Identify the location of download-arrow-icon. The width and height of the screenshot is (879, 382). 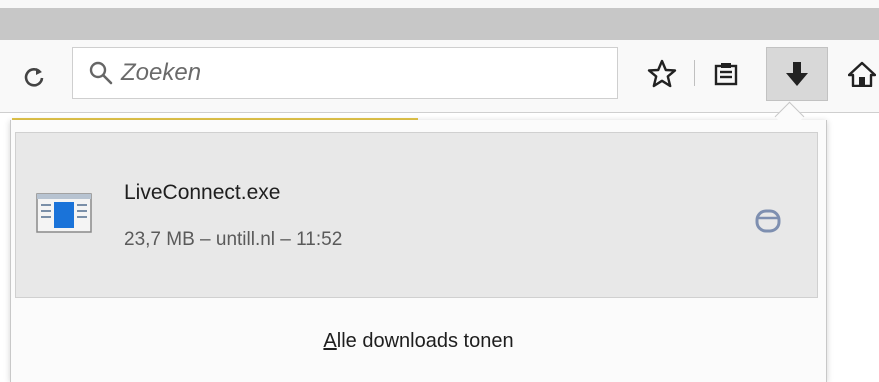
(797, 74).